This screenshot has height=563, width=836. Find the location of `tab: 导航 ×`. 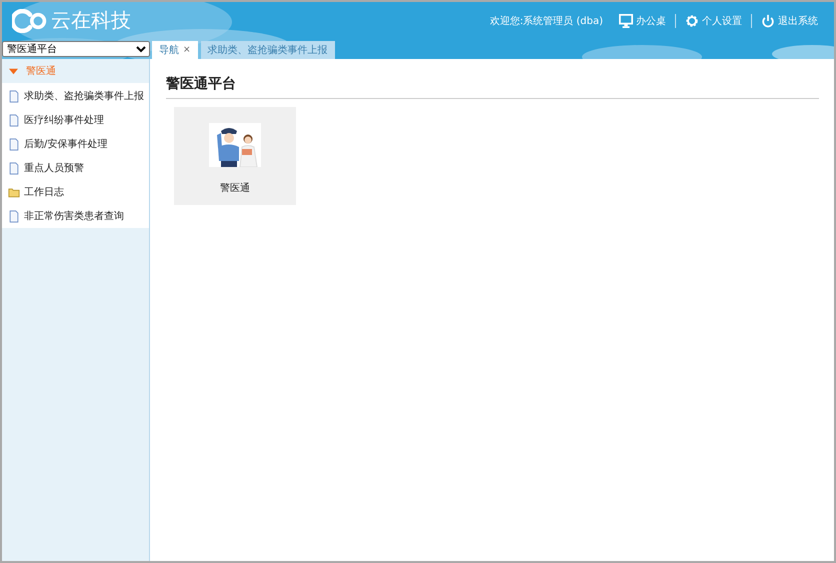

tab: 导航 × is located at coordinates (175, 50).